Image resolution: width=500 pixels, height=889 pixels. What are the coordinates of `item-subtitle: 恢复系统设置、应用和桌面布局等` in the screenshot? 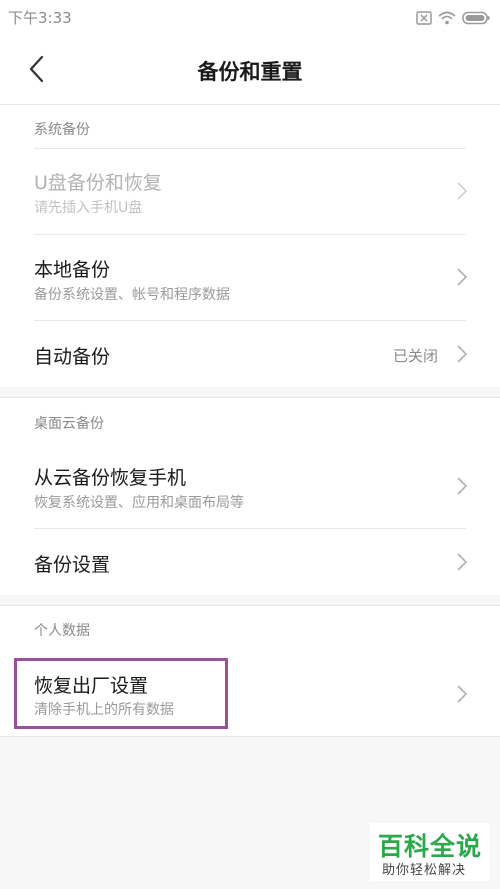 It's located at (139, 503).